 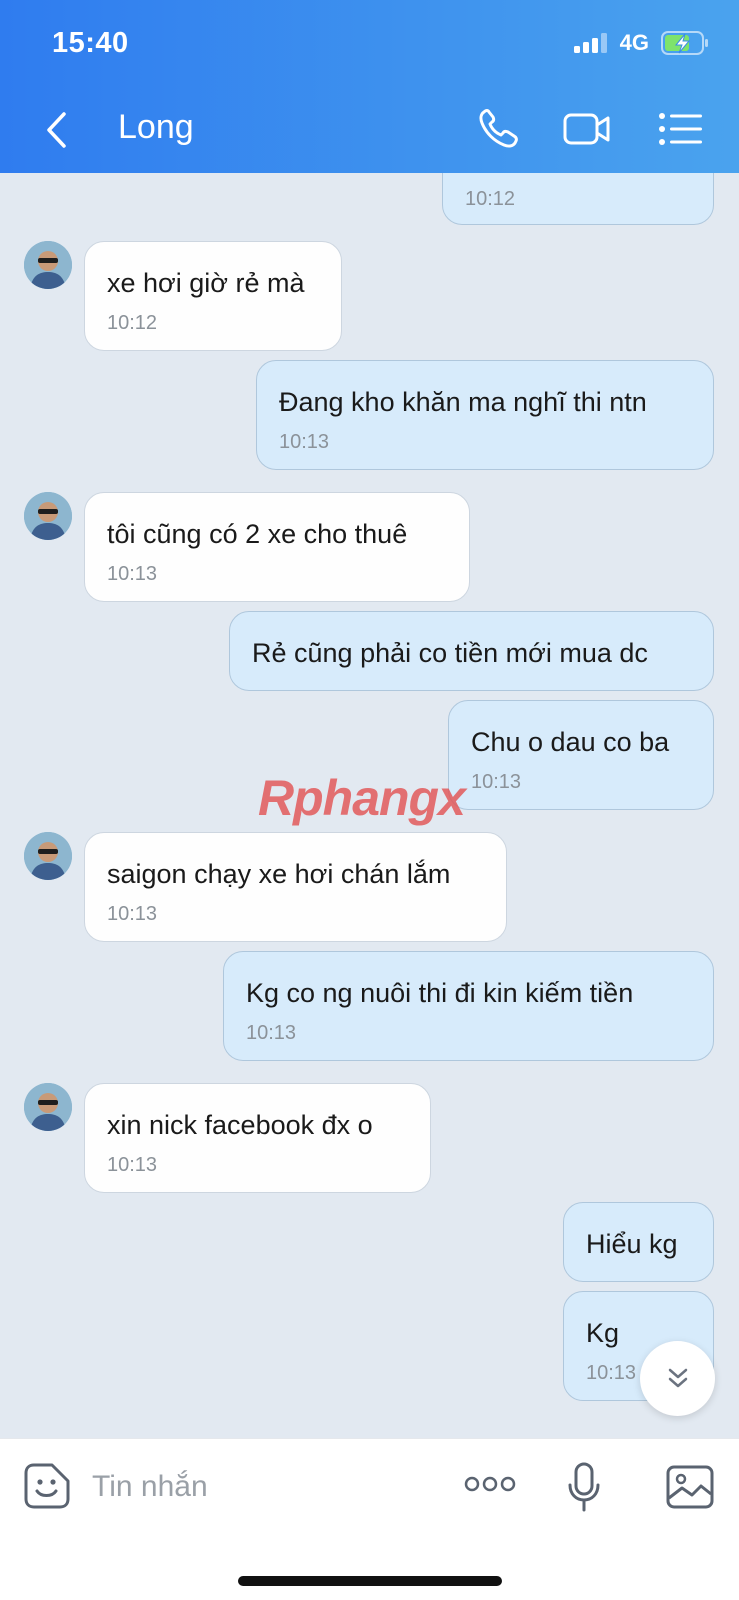 What do you see at coordinates (590, 43) in the screenshot?
I see `signal-bars-icon` at bounding box center [590, 43].